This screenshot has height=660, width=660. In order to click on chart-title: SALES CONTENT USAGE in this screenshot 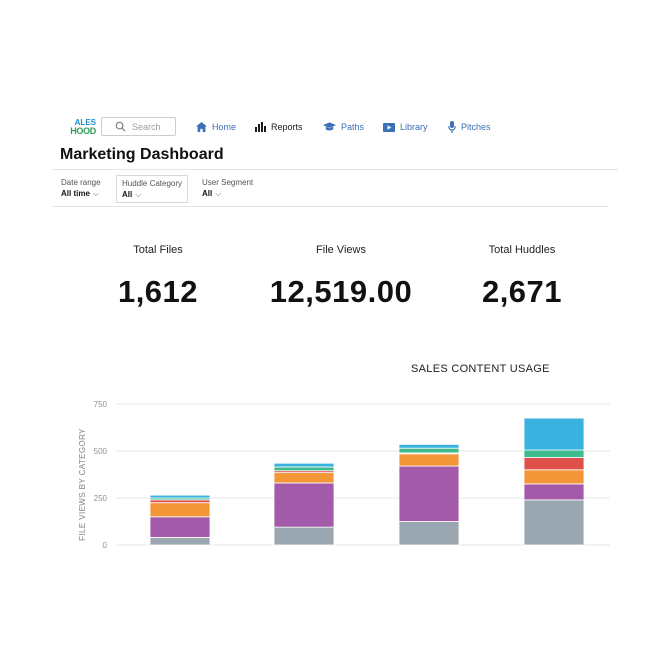, I will do `click(480, 369)`.